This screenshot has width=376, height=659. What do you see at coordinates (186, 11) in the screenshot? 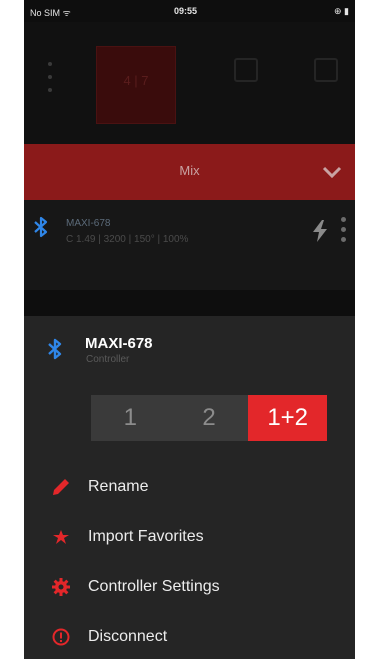
I see `clock: 09:55` at bounding box center [186, 11].